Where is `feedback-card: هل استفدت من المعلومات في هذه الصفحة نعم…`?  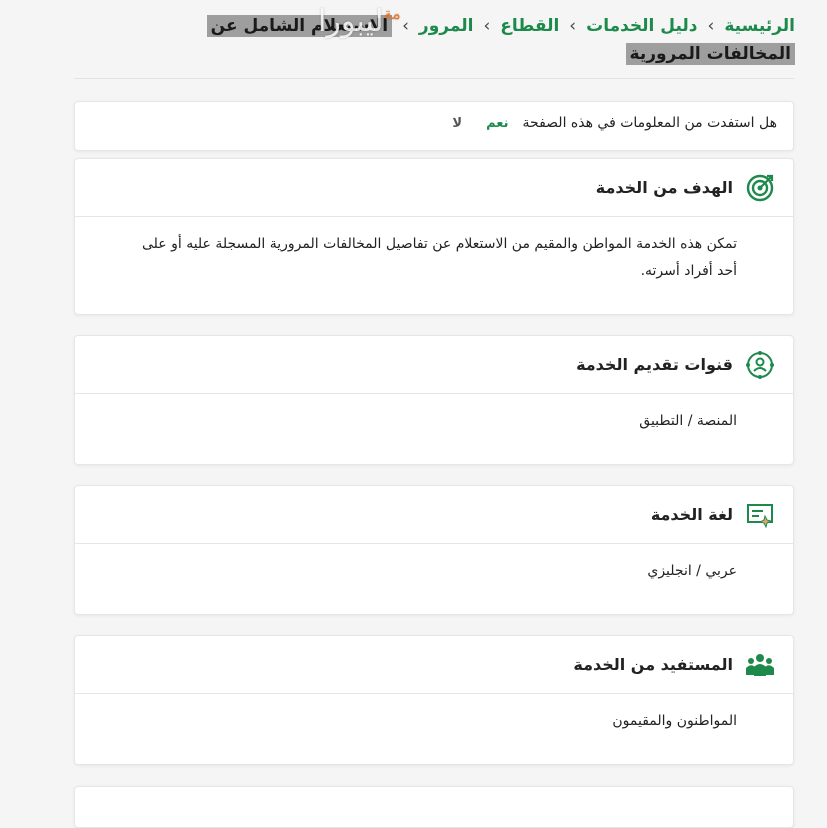 feedback-card: هل استفدت من المعلومات في هذه الصفحة نعم… is located at coordinates (434, 126).